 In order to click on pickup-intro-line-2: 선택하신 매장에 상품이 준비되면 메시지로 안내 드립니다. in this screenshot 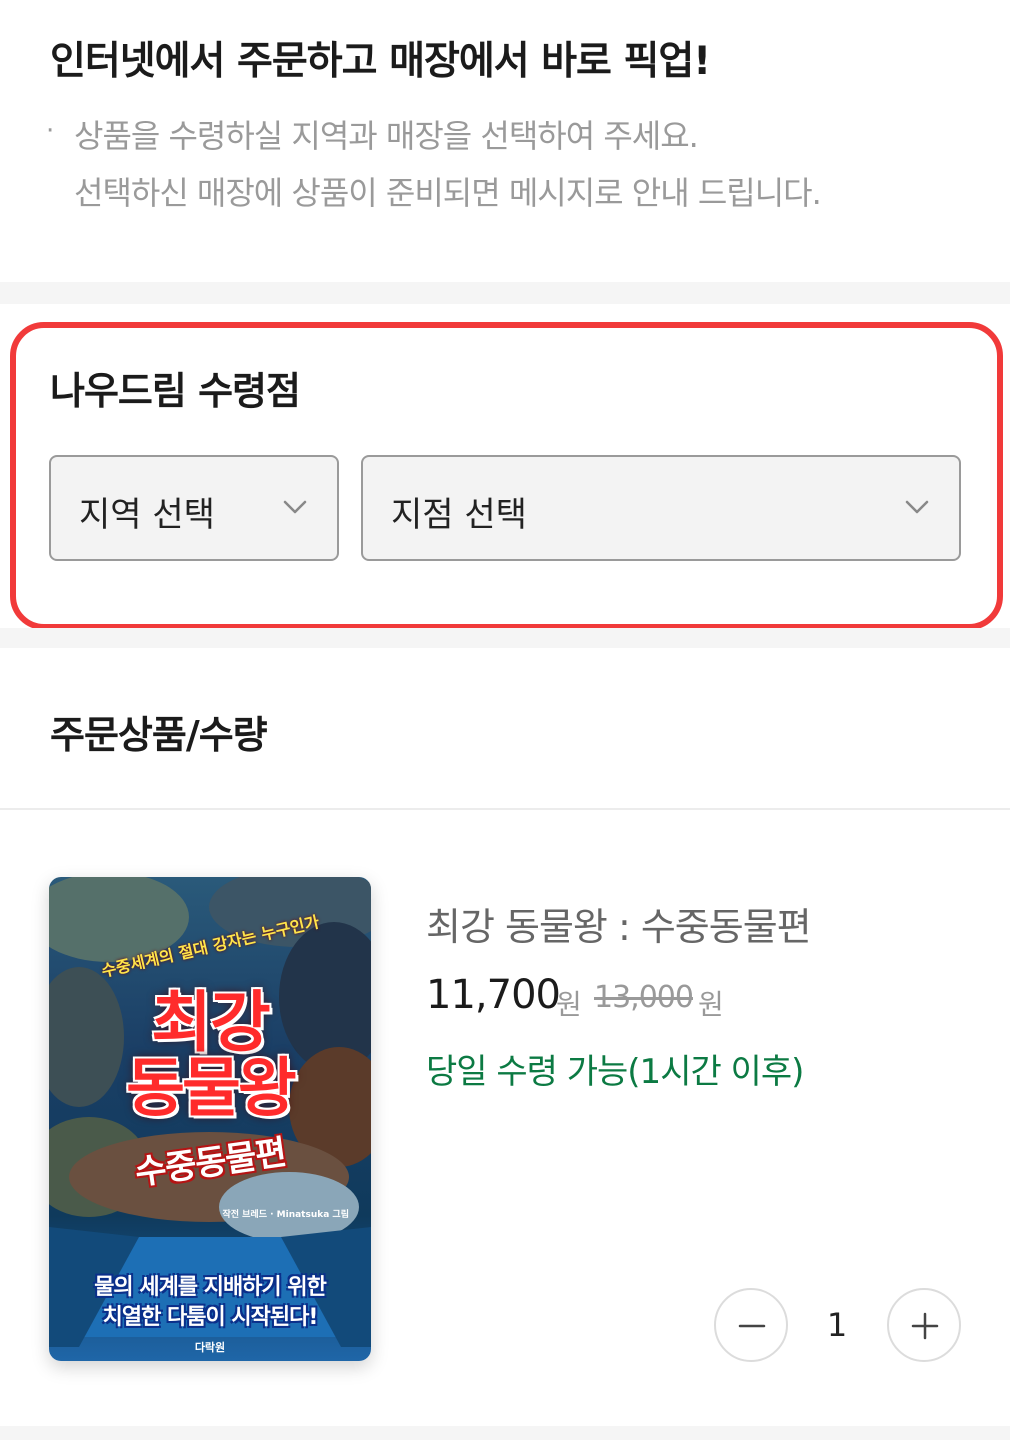, I will do `click(448, 193)`.